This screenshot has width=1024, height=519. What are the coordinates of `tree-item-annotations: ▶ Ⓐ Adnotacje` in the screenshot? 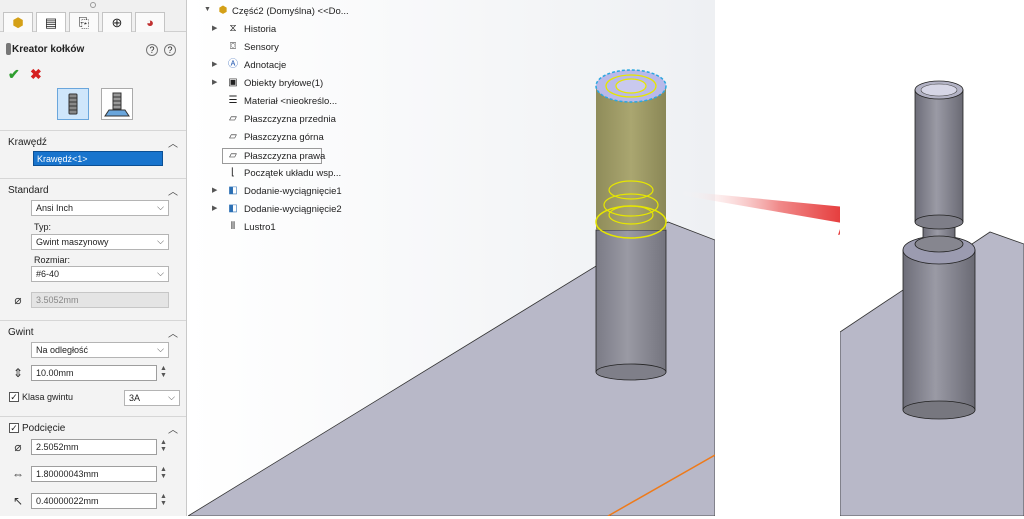 It's located at (263, 66).